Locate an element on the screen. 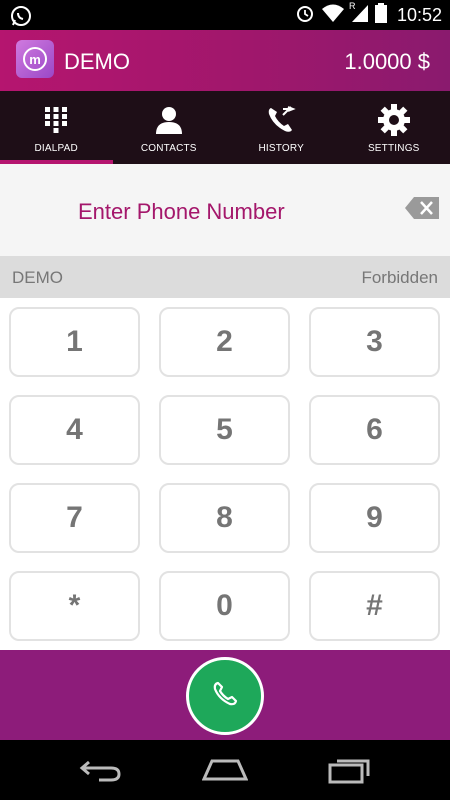 The width and height of the screenshot is (450, 800). tab-contacts: CONTACTS is located at coordinates (169, 127).